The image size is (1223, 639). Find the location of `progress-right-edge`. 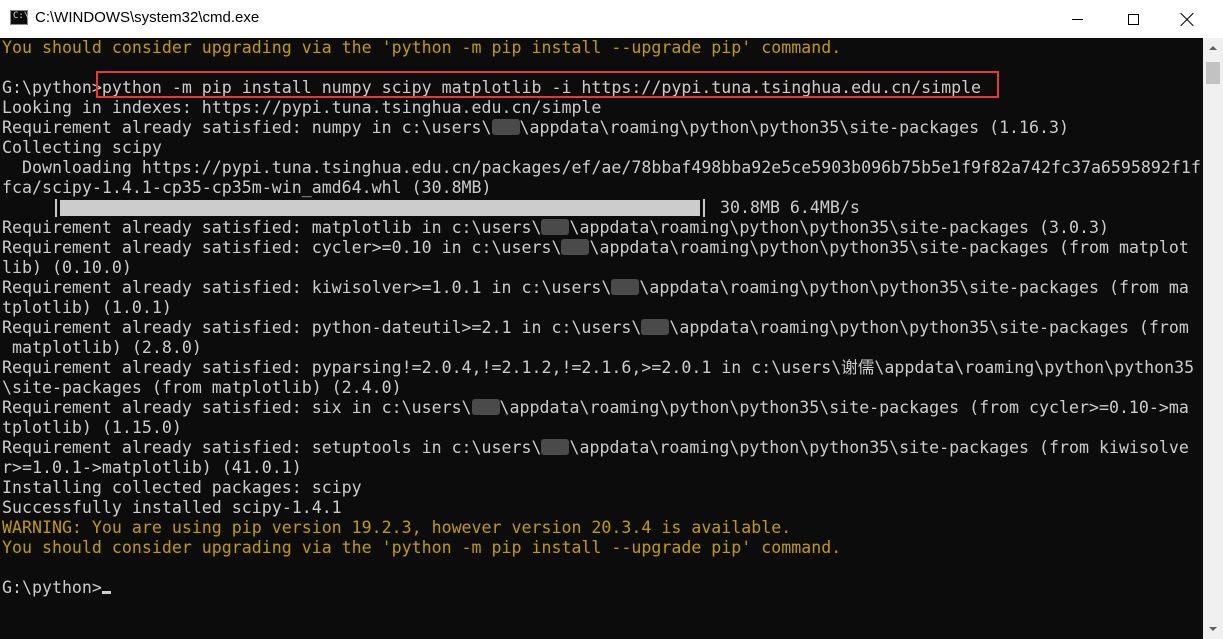

progress-right-edge is located at coordinates (704, 208).